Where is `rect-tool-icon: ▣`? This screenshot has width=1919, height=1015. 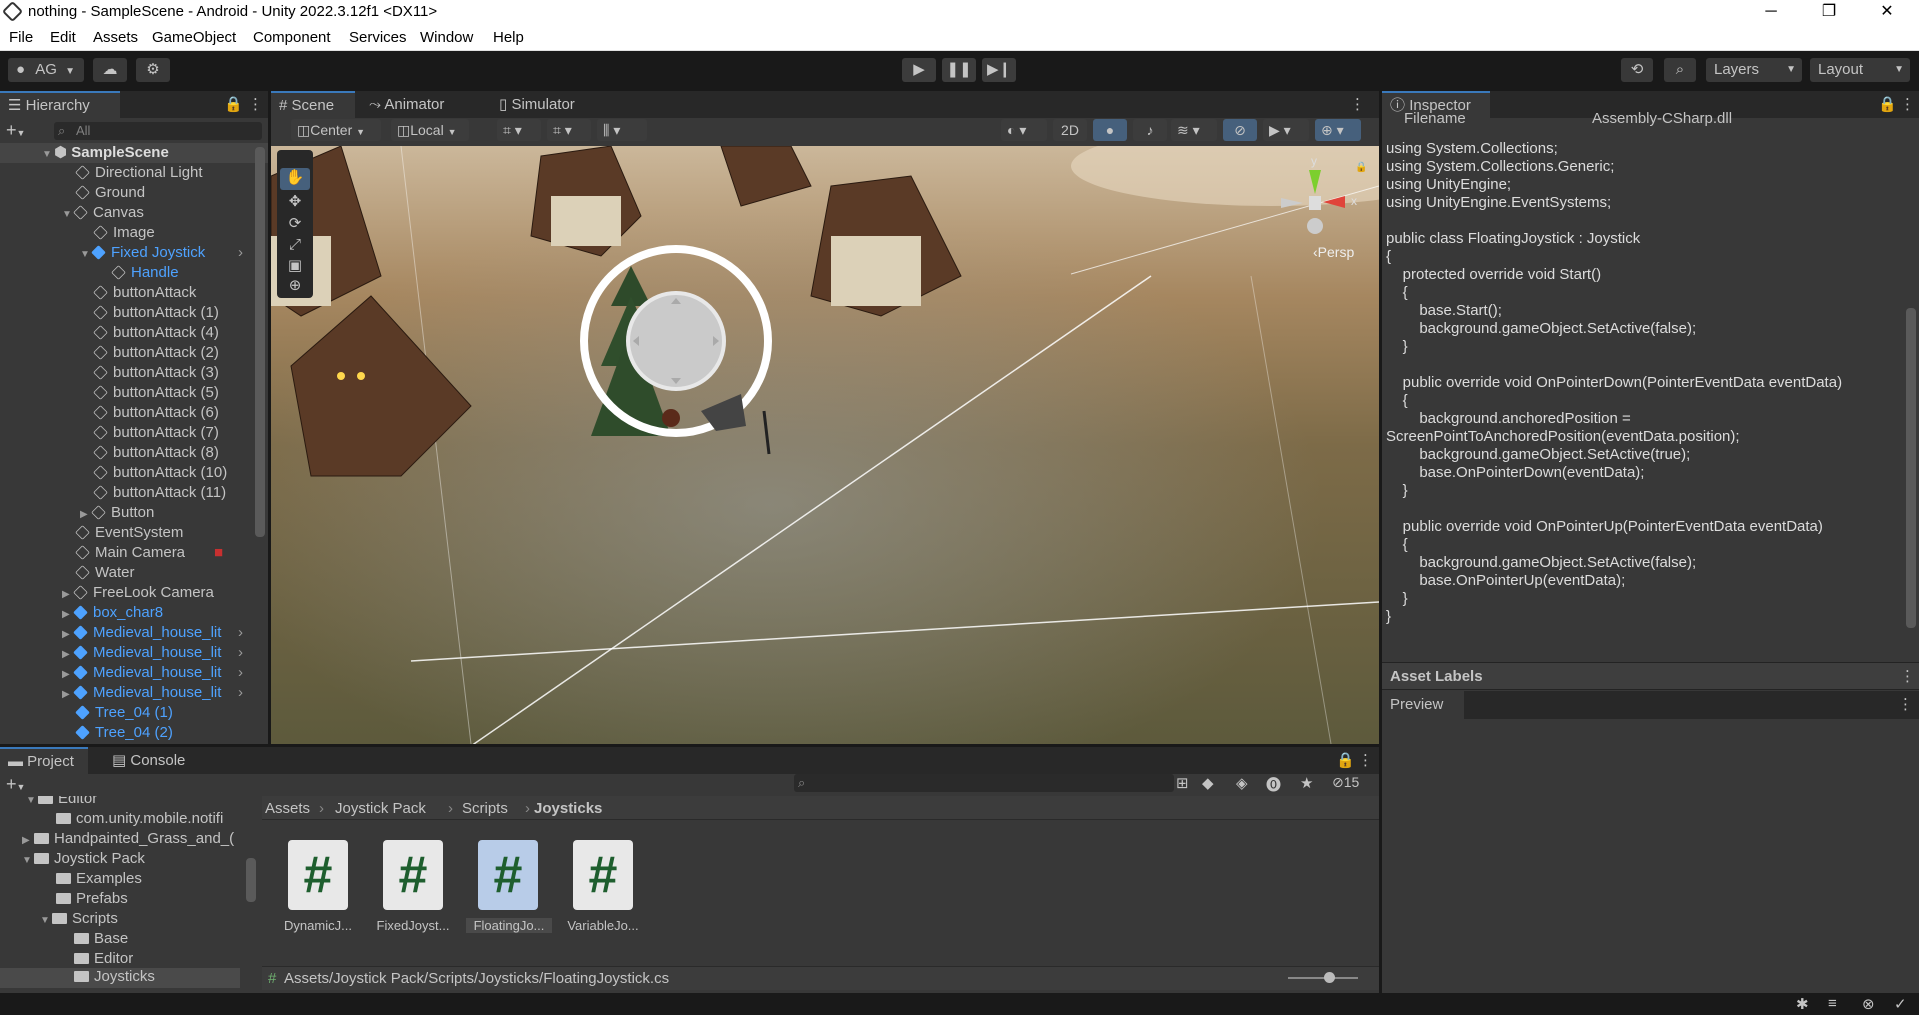 rect-tool-icon: ▣ is located at coordinates (295, 267).